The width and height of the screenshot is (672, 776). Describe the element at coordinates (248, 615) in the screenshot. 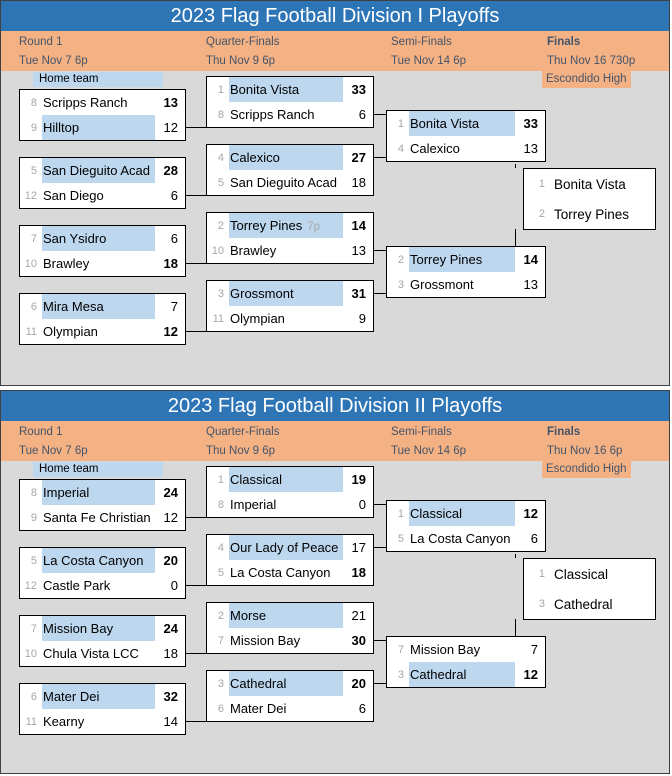

I see `team-name: Morse` at that location.